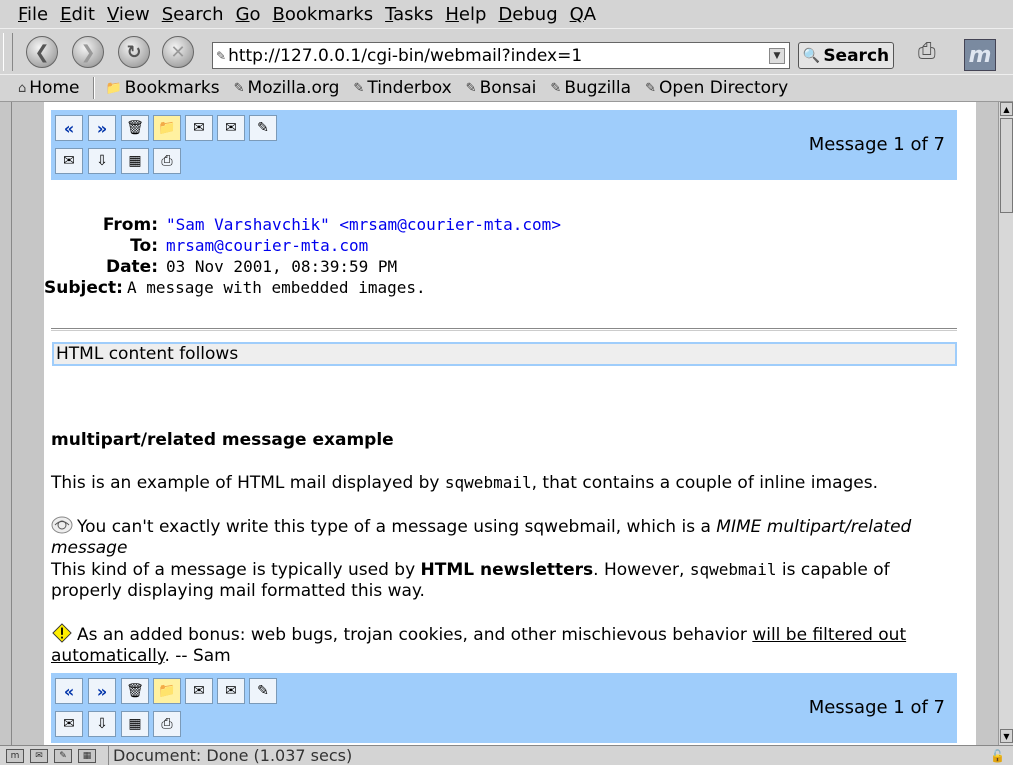  What do you see at coordinates (131, 266) in the screenshot?
I see `date-label: Date:` at bounding box center [131, 266].